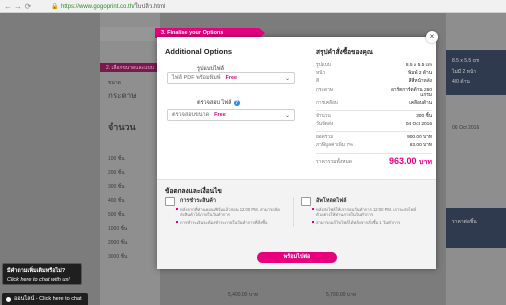 The height and width of the screenshot is (305, 506). What do you see at coordinates (122, 95) in the screenshot?
I see `bg-label: กระดาษ` at bounding box center [122, 95].